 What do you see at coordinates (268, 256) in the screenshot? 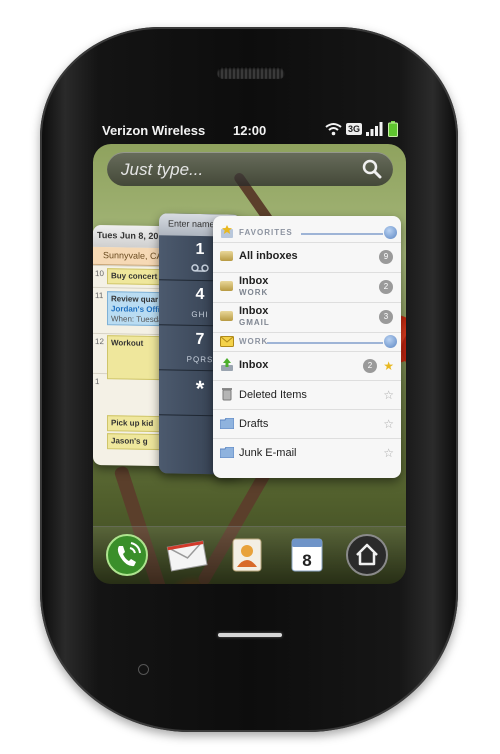
I see `folder-label: All inboxes` at bounding box center [268, 256].